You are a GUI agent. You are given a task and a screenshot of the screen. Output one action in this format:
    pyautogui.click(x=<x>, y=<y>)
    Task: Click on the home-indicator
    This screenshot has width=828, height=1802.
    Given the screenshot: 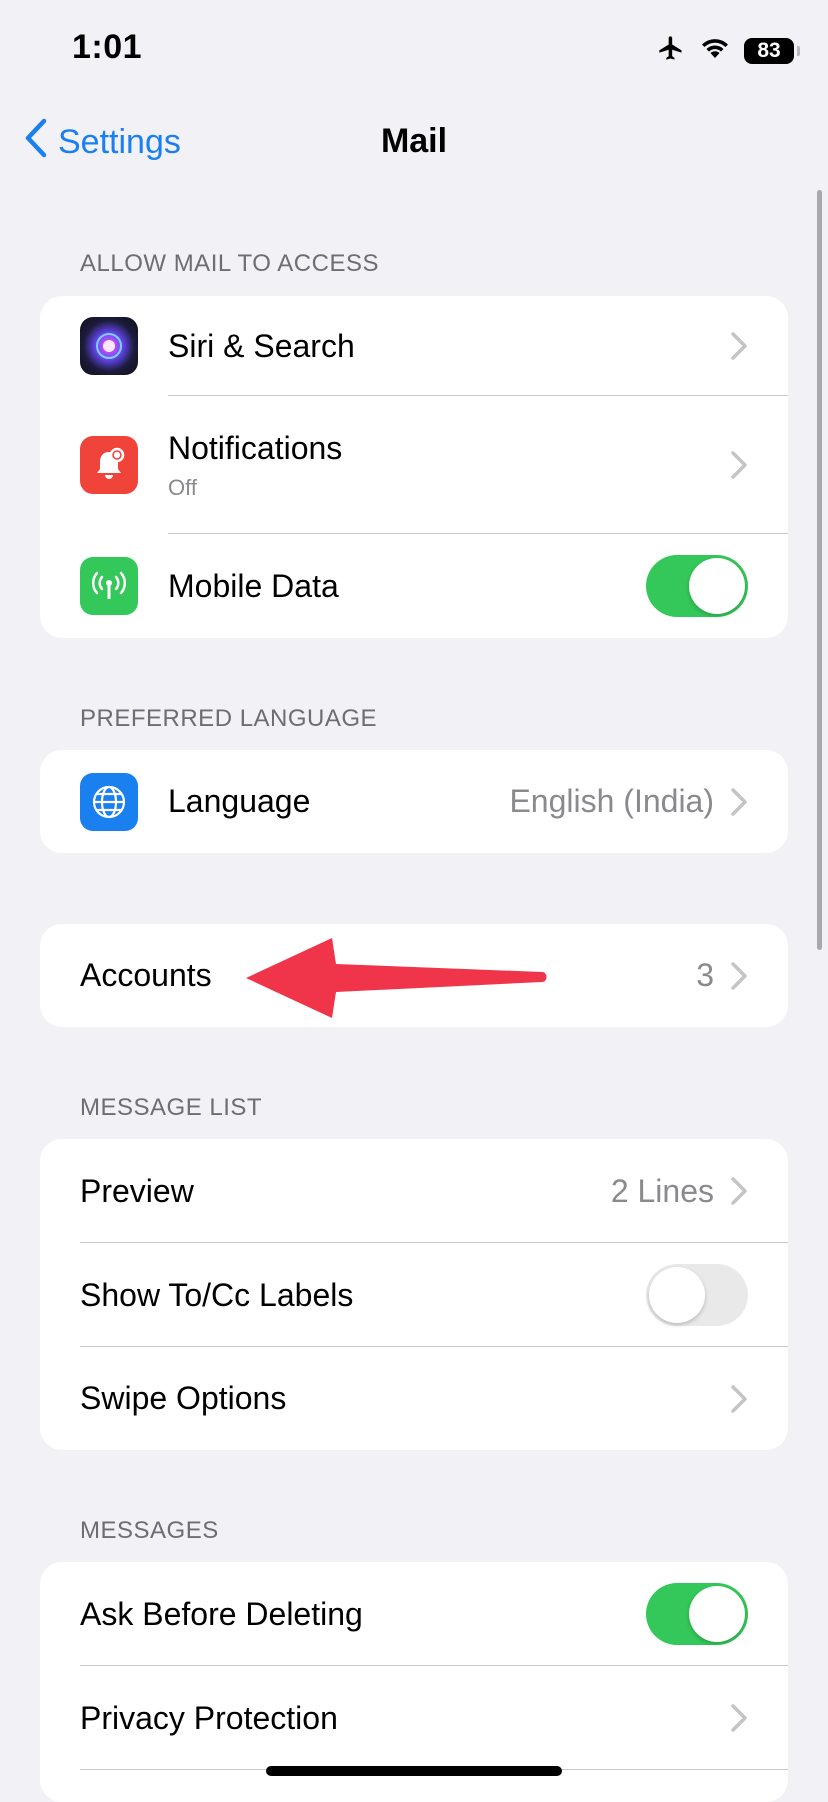 What is the action you would take?
    pyautogui.click(x=414, y=1771)
    